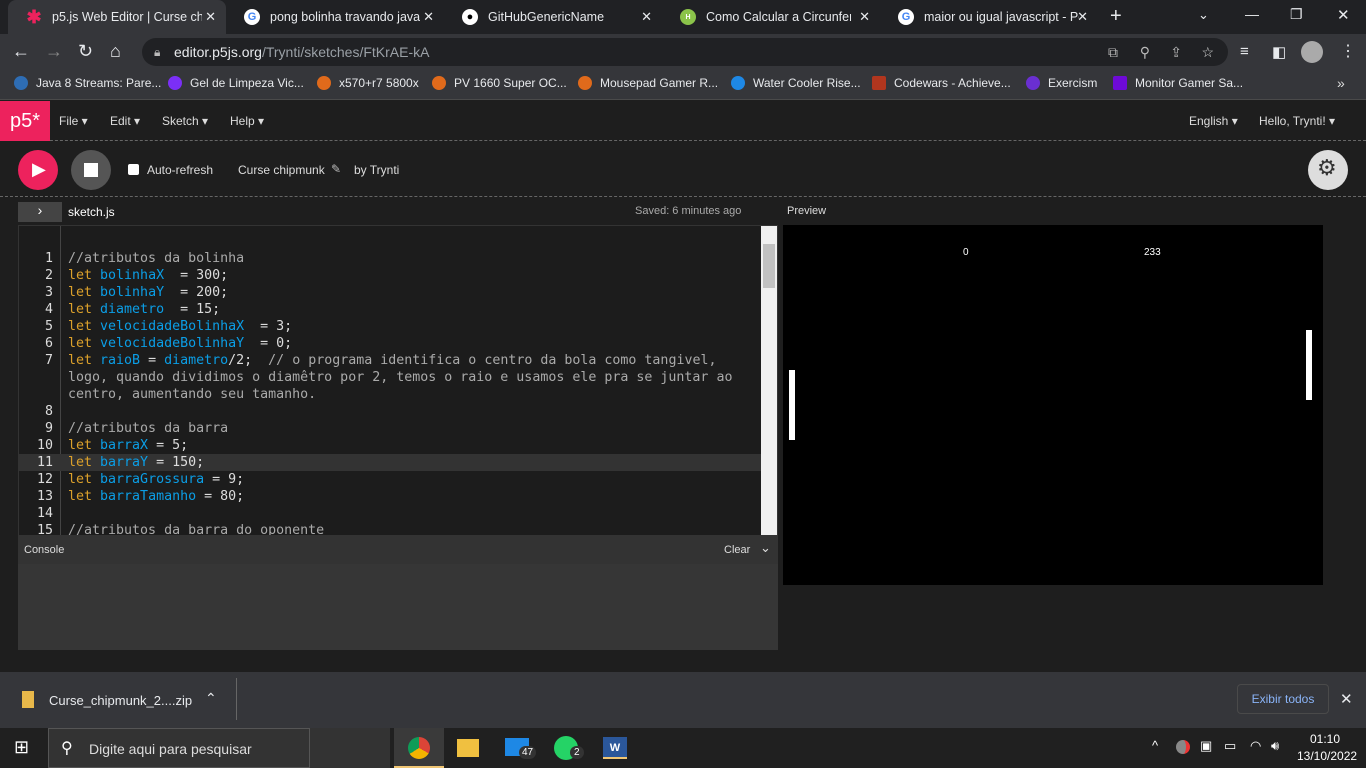  What do you see at coordinates (172, 326) in the screenshot?
I see `code-token: velocidadeBolinhaX` at bounding box center [172, 326].